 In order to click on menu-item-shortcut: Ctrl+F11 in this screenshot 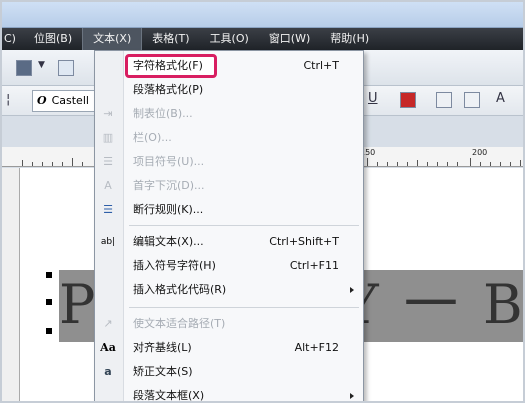, I will do `click(314, 265)`.